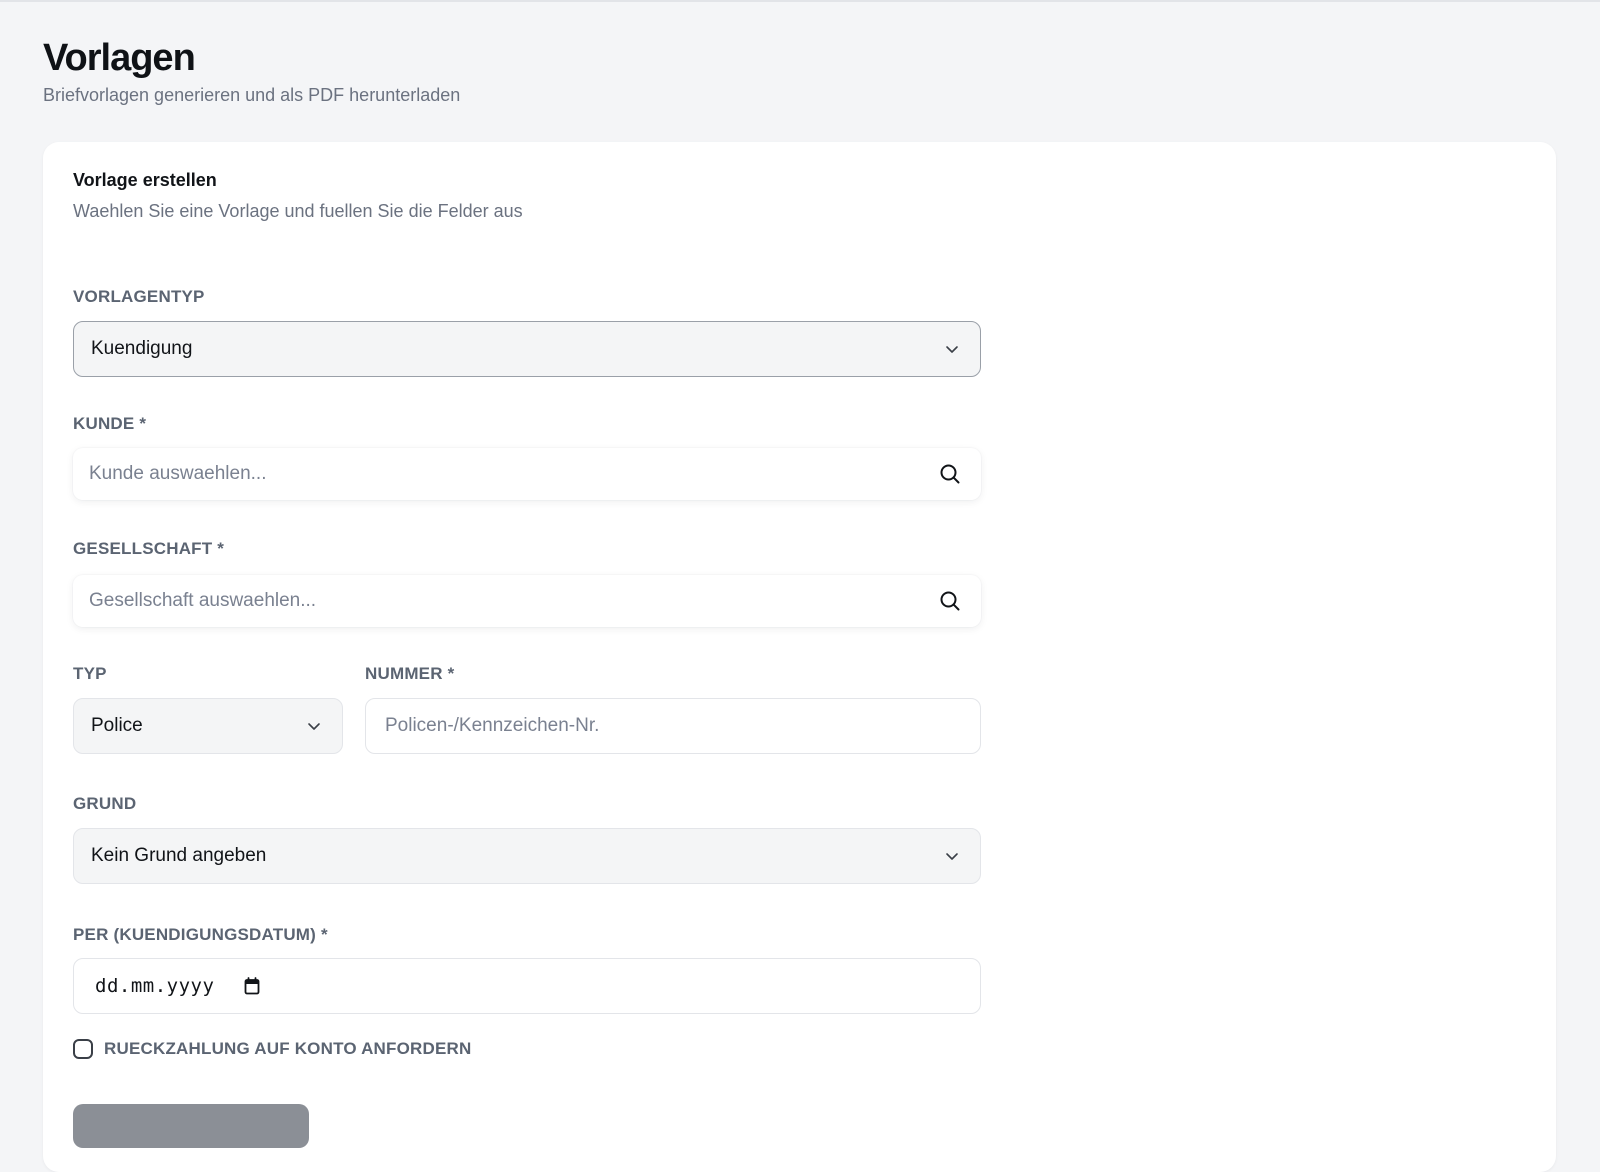 The width and height of the screenshot is (1600, 1172). I want to click on grund-select: Kein Grund angeben, so click(527, 856).